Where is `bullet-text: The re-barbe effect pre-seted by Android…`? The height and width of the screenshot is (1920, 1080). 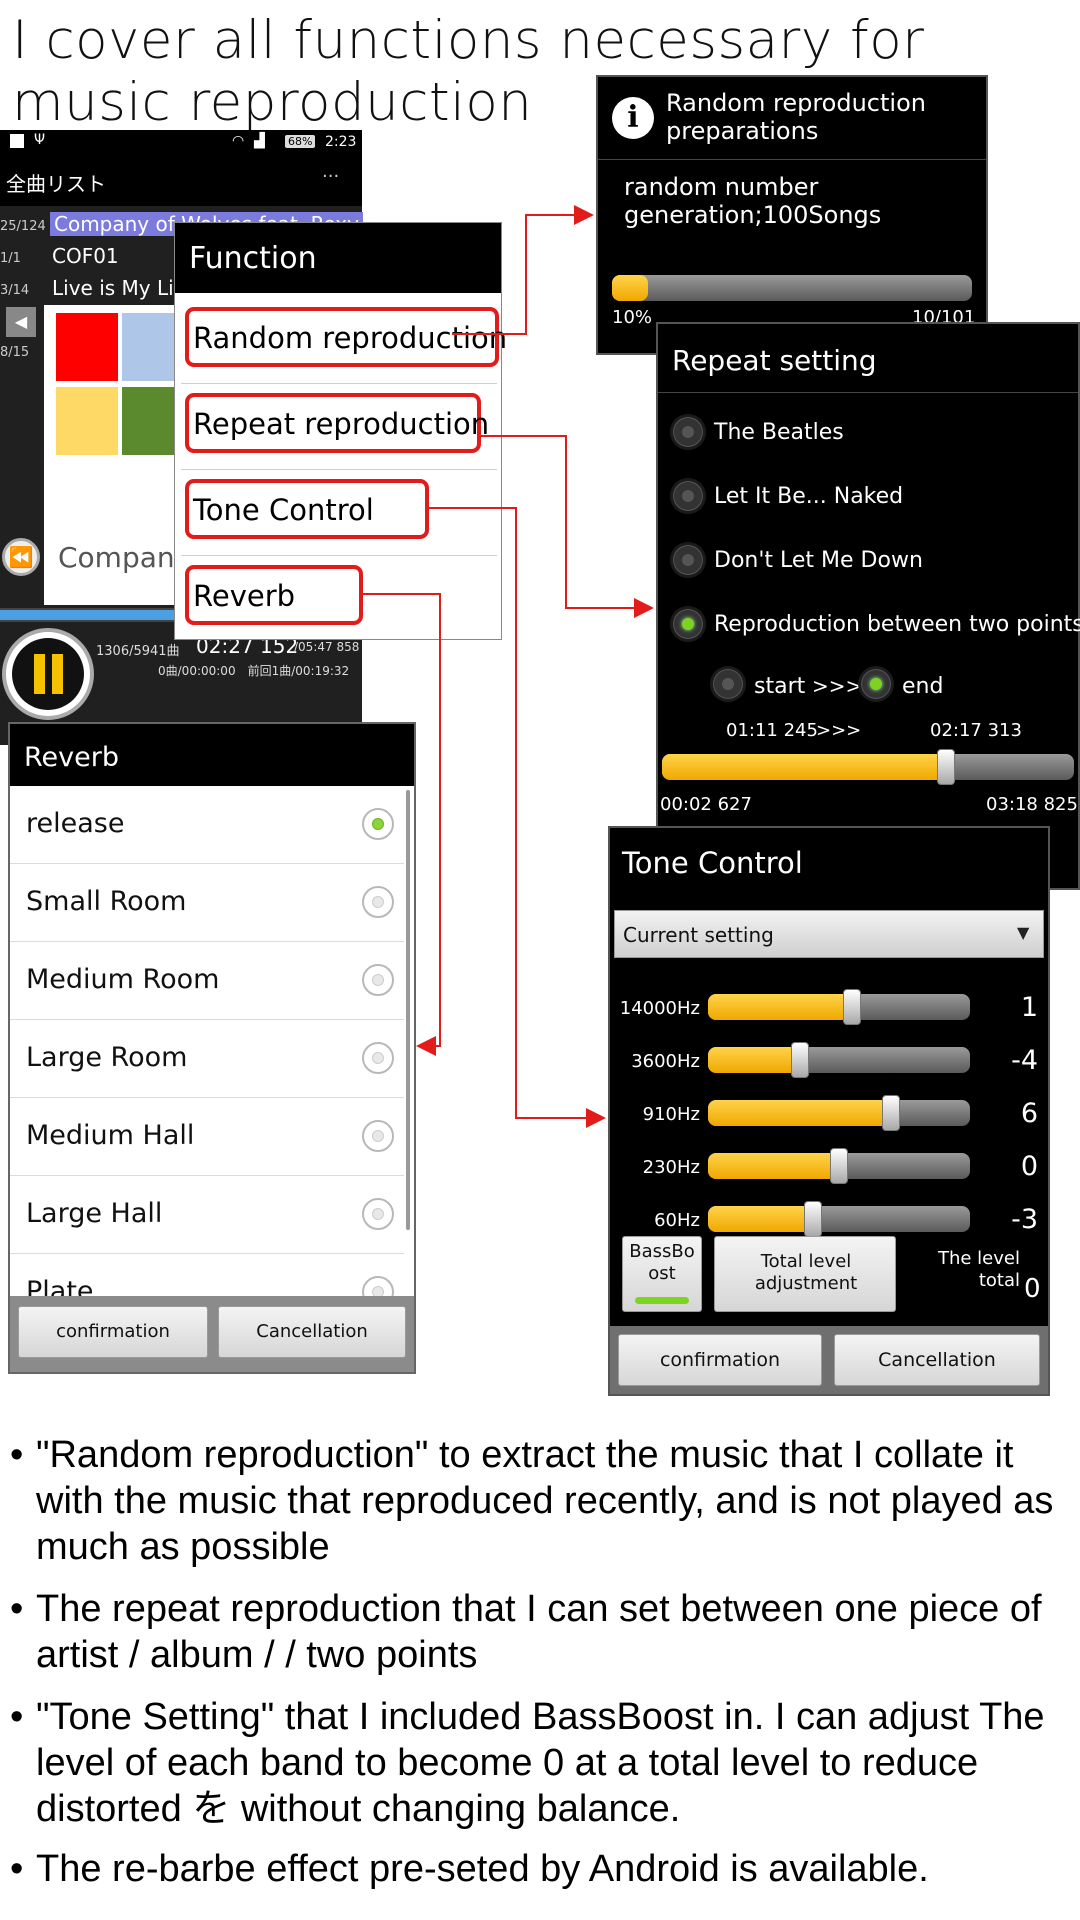 bullet-text: The re-barbe effect pre-seted by Android… is located at coordinates (482, 1869).